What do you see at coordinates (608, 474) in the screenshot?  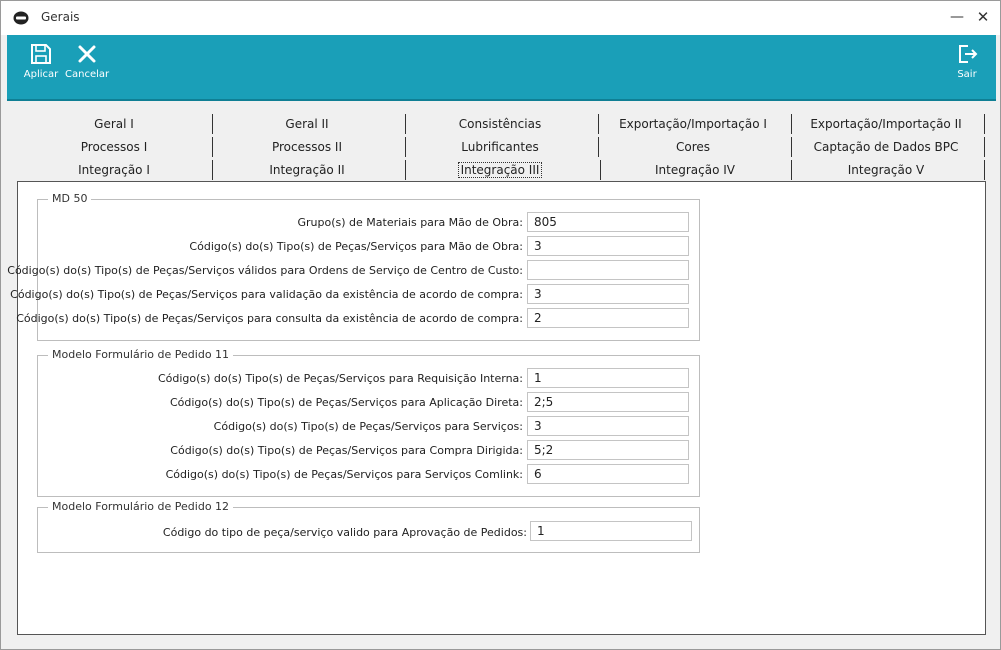 I see `comlink-services-input: 6` at bounding box center [608, 474].